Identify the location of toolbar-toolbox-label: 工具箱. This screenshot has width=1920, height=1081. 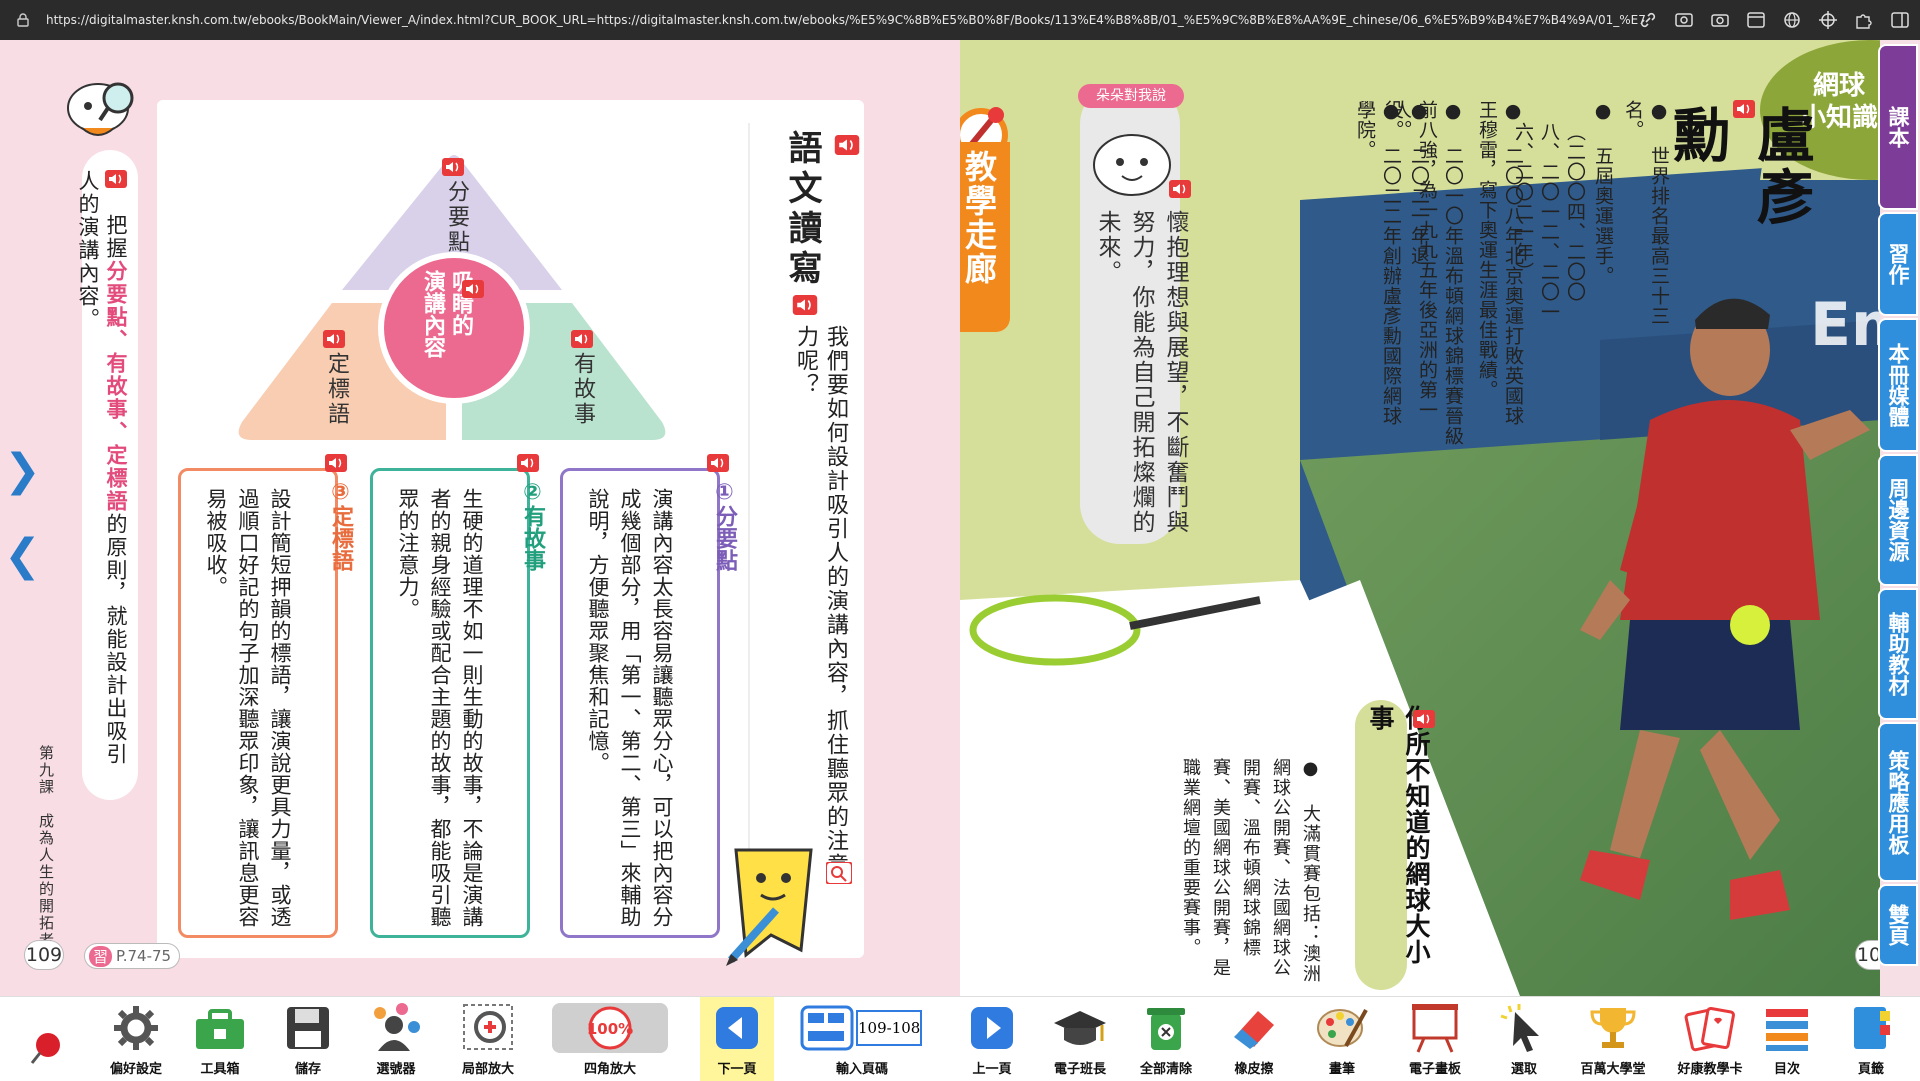
(220, 1069).